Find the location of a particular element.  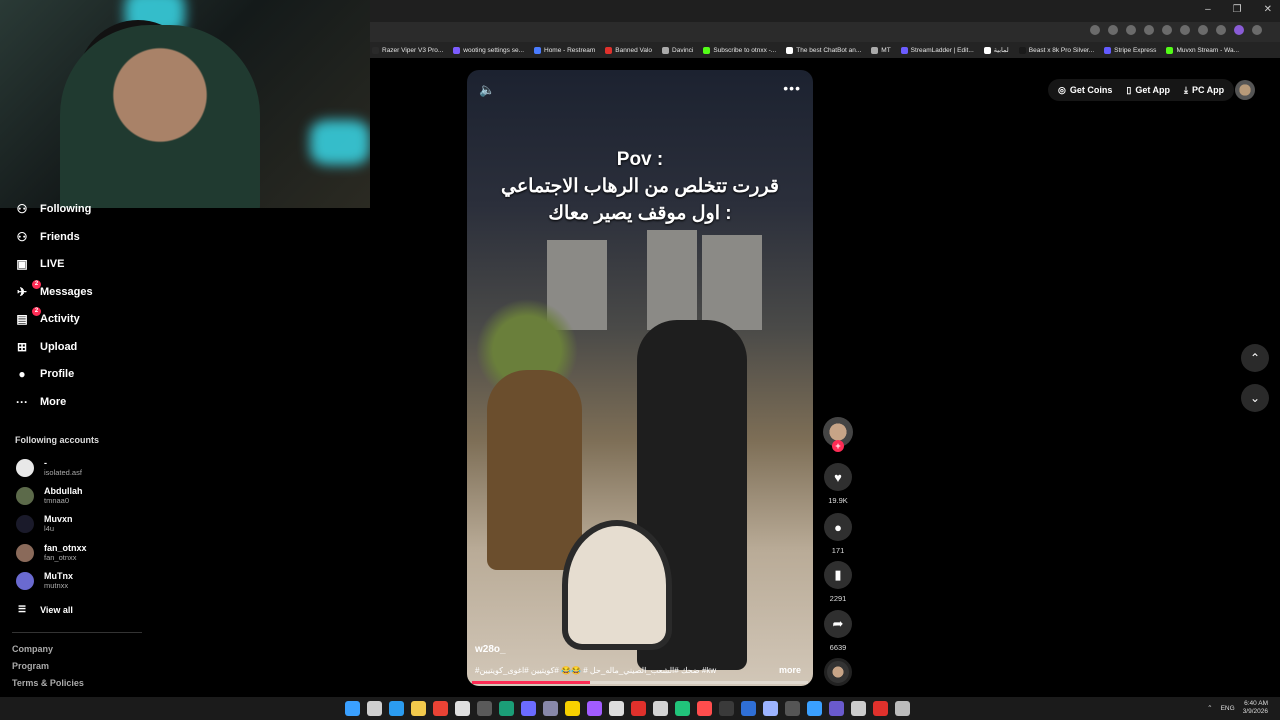

footer-company-link: Company is located at coordinates (32, 649).